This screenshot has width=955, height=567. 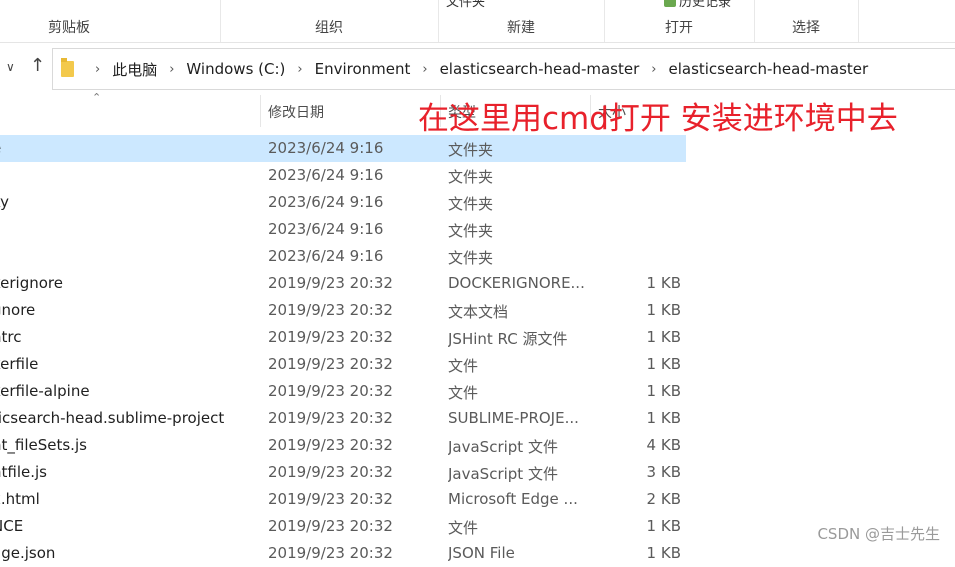 I want to click on file-name: age.json, so click(x=28, y=553).